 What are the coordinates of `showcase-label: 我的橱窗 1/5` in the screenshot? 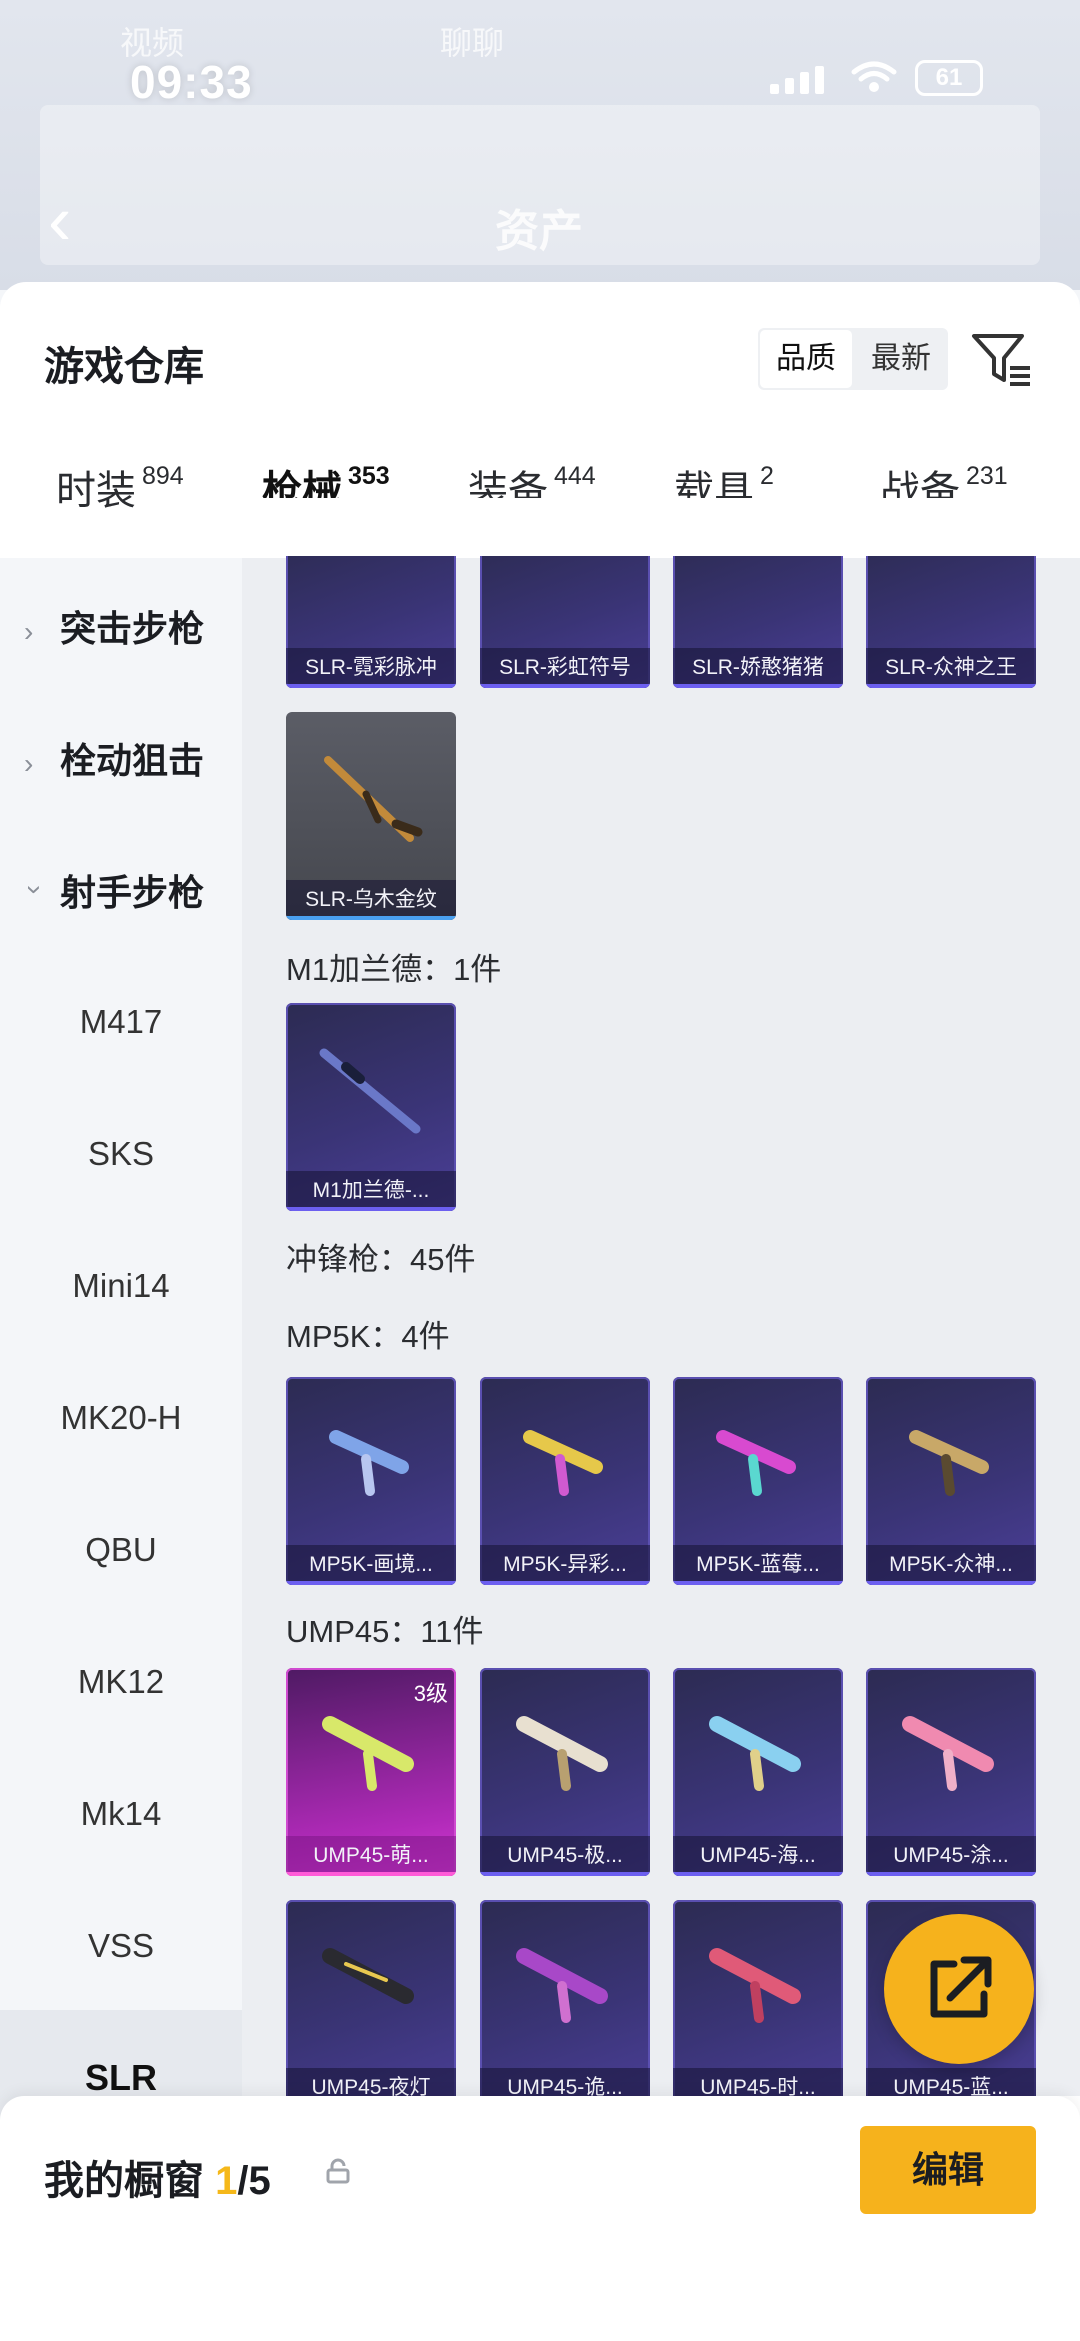 It's located at (157, 2177).